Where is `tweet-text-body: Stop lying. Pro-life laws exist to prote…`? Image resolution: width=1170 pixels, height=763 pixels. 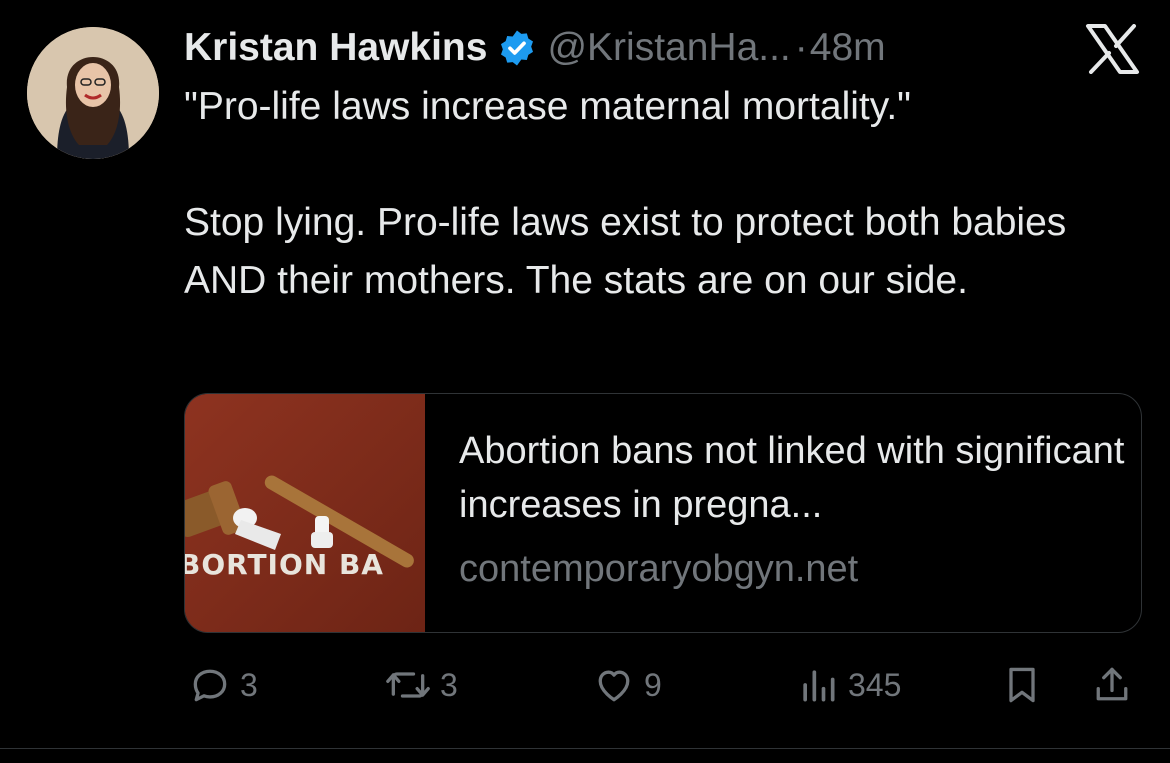 tweet-text-body: Stop lying. Pro-life laws exist to prote… is located at coordinates (625, 251).